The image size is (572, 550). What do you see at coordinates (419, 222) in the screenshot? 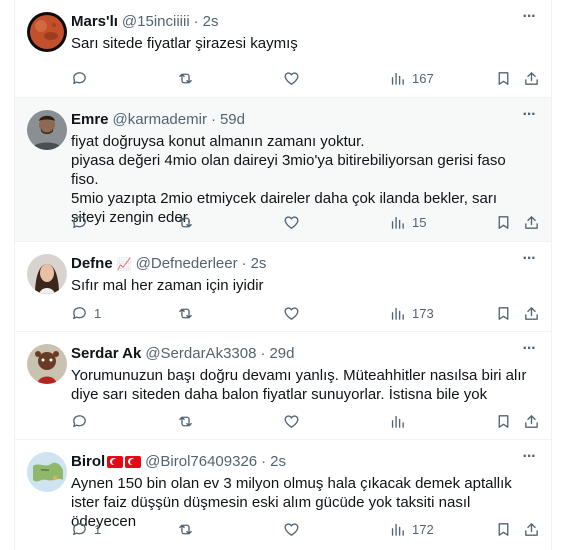
I see `view-count: 15` at bounding box center [419, 222].